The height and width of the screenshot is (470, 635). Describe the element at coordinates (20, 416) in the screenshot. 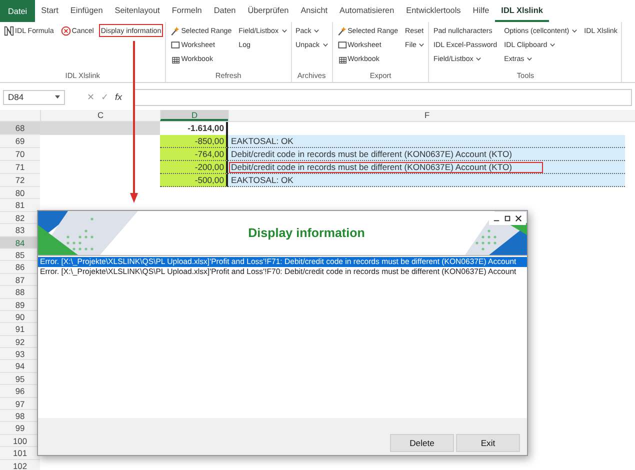

I see `row-header: 98` at that location.